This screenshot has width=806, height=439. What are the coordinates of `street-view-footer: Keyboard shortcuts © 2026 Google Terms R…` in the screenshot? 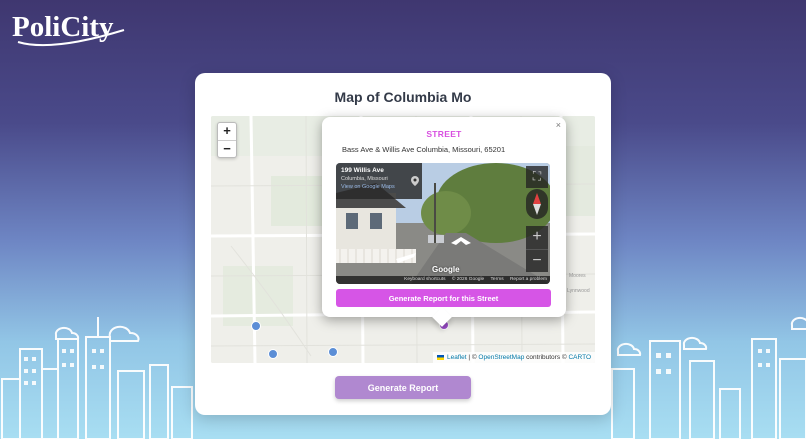 It's located at (443, 280).